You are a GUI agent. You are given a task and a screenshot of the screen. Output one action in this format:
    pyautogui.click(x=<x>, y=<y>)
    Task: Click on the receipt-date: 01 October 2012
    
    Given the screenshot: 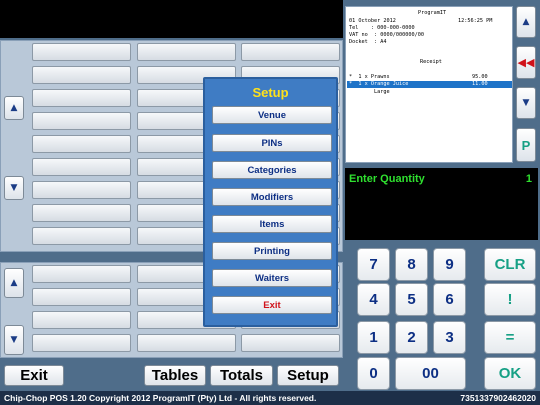 What is the action you would take?
    pyautogui.click(x=372, y=21)
    